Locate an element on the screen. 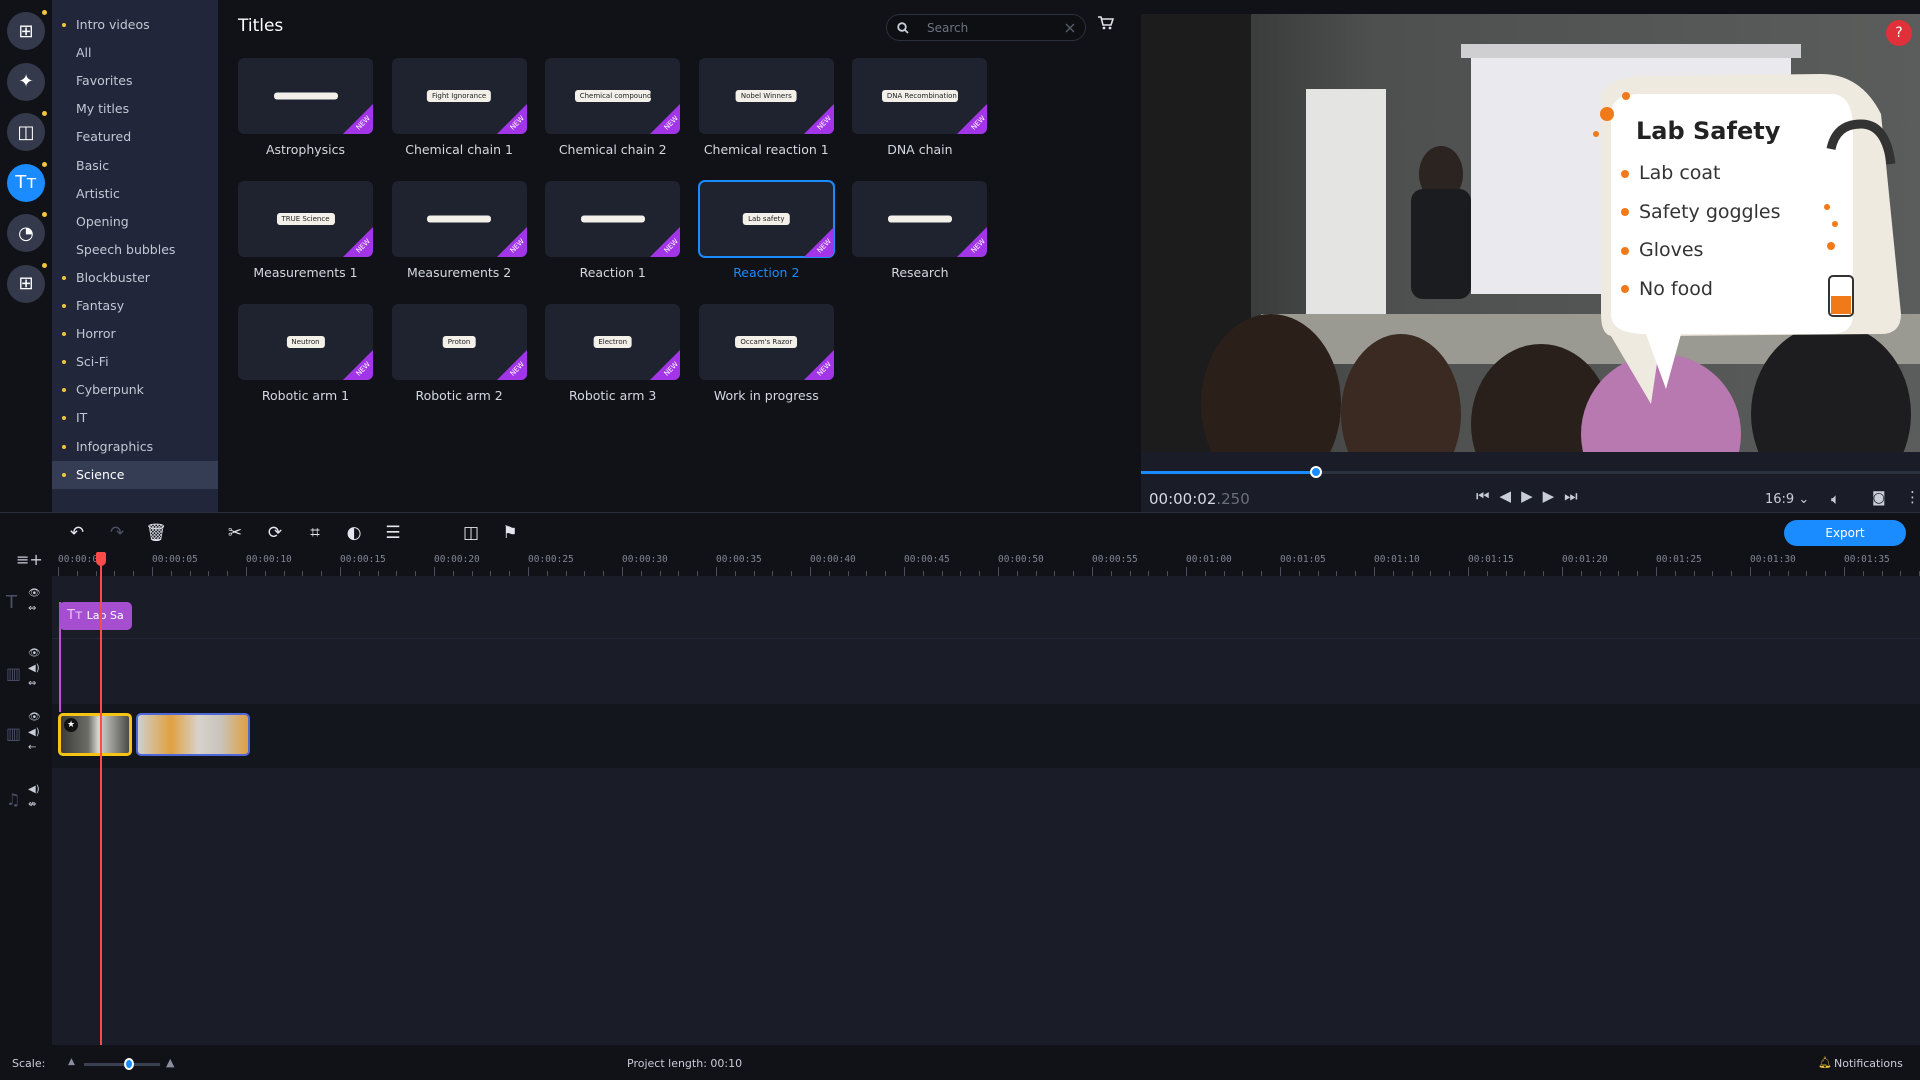 This screenshot has width=1920, height=1080. redo-icon: ↷ is located at coordinates (117, 533).